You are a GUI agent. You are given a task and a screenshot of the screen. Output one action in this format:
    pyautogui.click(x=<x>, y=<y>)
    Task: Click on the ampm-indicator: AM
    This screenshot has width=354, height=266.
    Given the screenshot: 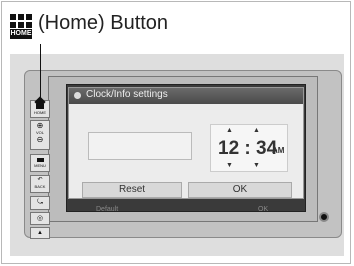 What is the action you would take?
    pyautogui.click(x=278, y=150)
    